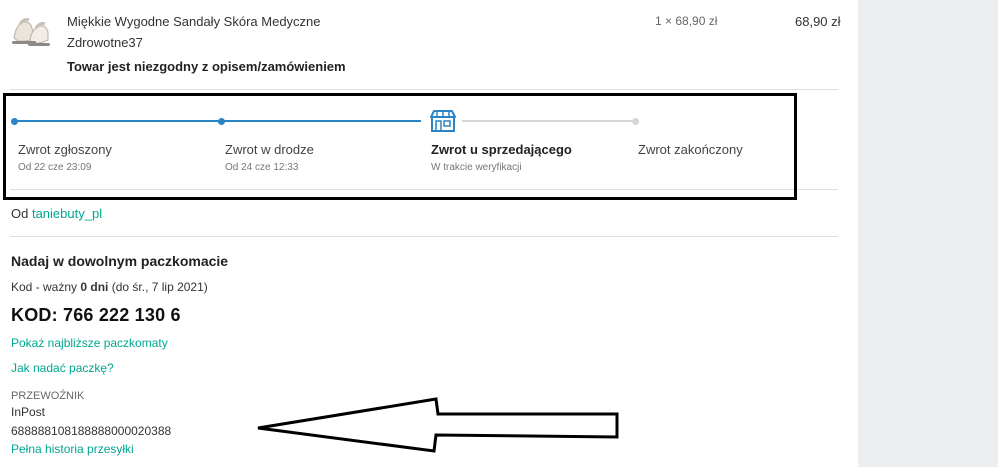  I want to click on carrier-name: InPost, so click(28, 412).